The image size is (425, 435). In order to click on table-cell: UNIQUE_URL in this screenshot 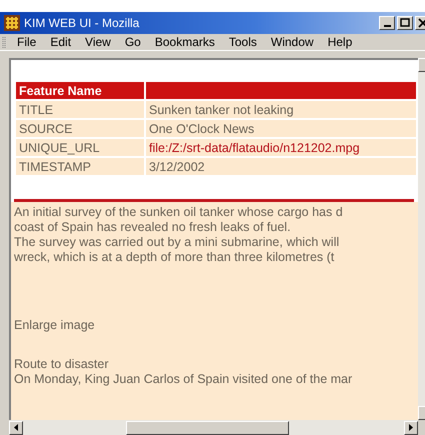, I will do `click(80, 147)`.